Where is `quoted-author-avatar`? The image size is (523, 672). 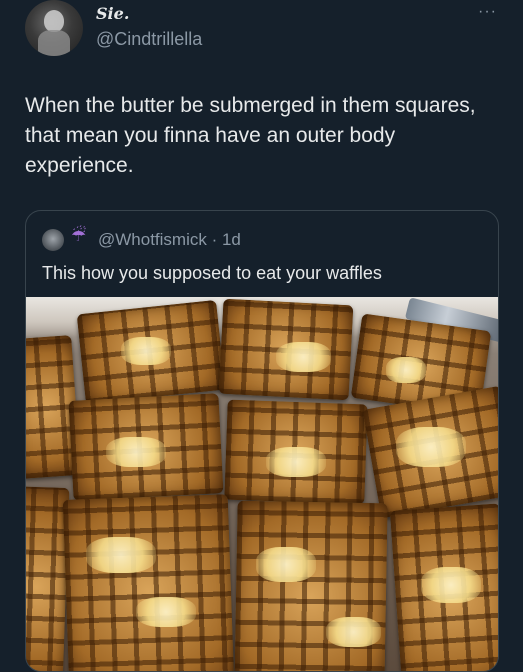
quoted-author-avatar is located at coordinates (53, 240).